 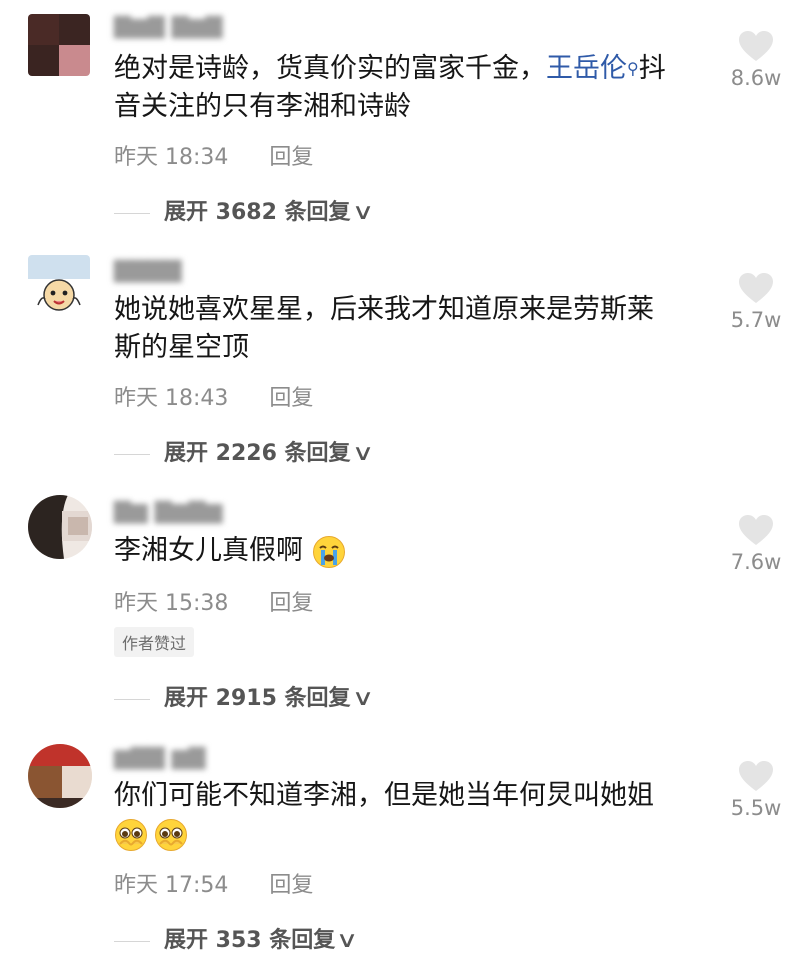 I want to click on like-button: 7.6w, so click(x=756, y=544).